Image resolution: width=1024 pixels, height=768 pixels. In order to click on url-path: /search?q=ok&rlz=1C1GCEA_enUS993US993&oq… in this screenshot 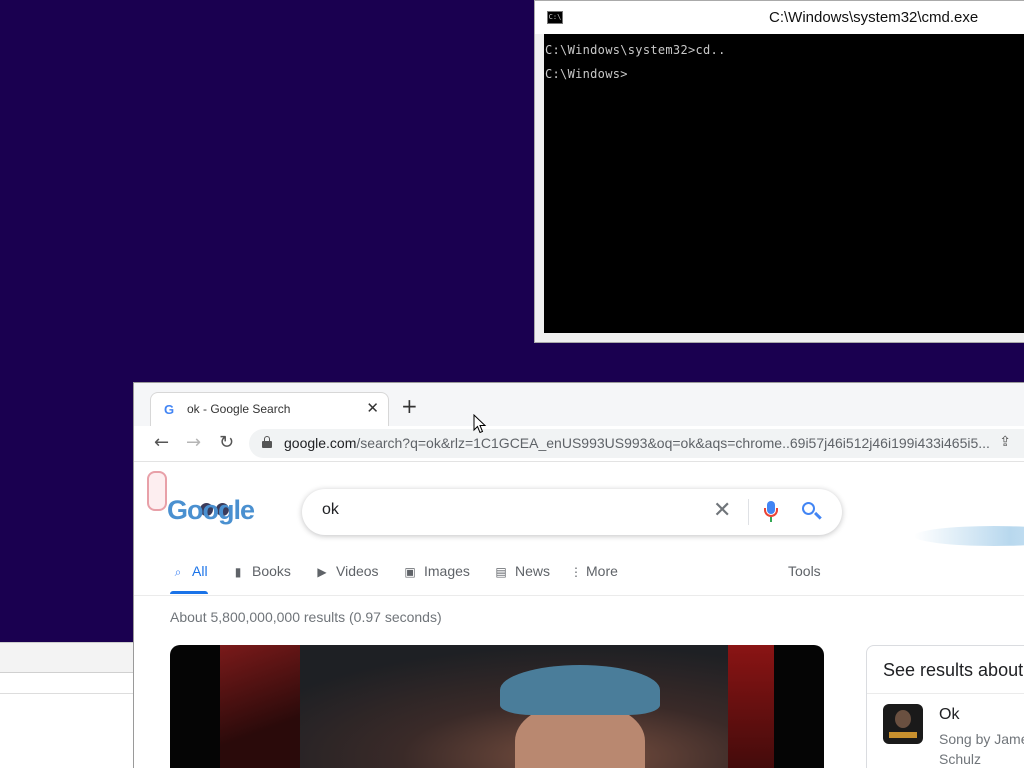, I will do `click(673, 443)`.